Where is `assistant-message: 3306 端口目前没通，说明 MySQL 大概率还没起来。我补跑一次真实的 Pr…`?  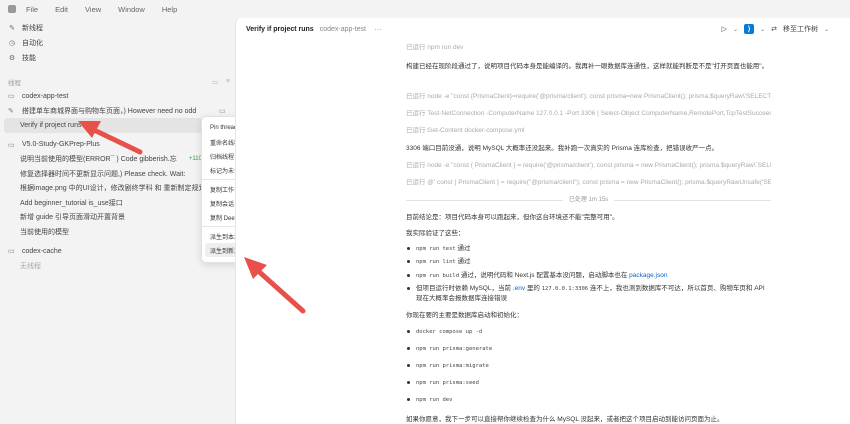 assistant-message: 3306 端口目前没通，说明 MySQL 大概率还没起来。我补跑一次真实的 Pr… is located at coordinates (562, 148).